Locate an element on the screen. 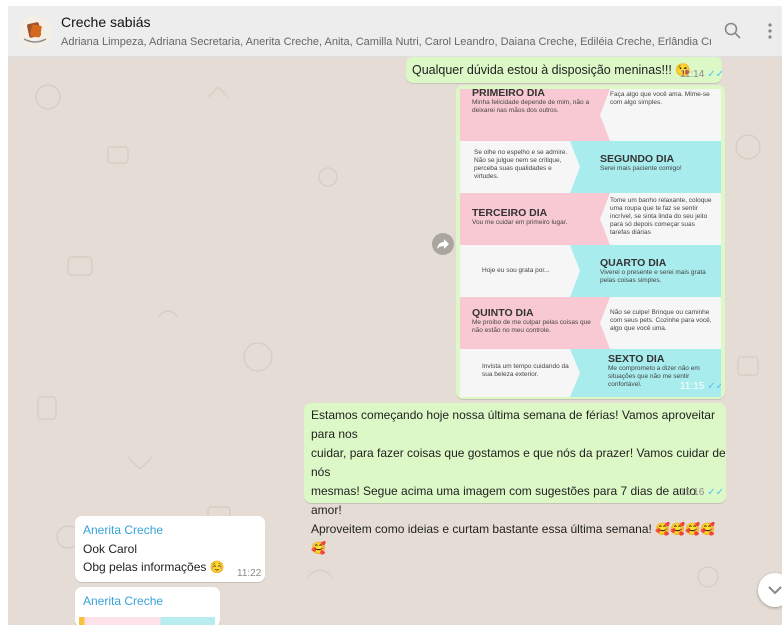 This screenshot has width=782, height=625. message-time: 11:14 ✓✓ is located at coordinates (702, 74).